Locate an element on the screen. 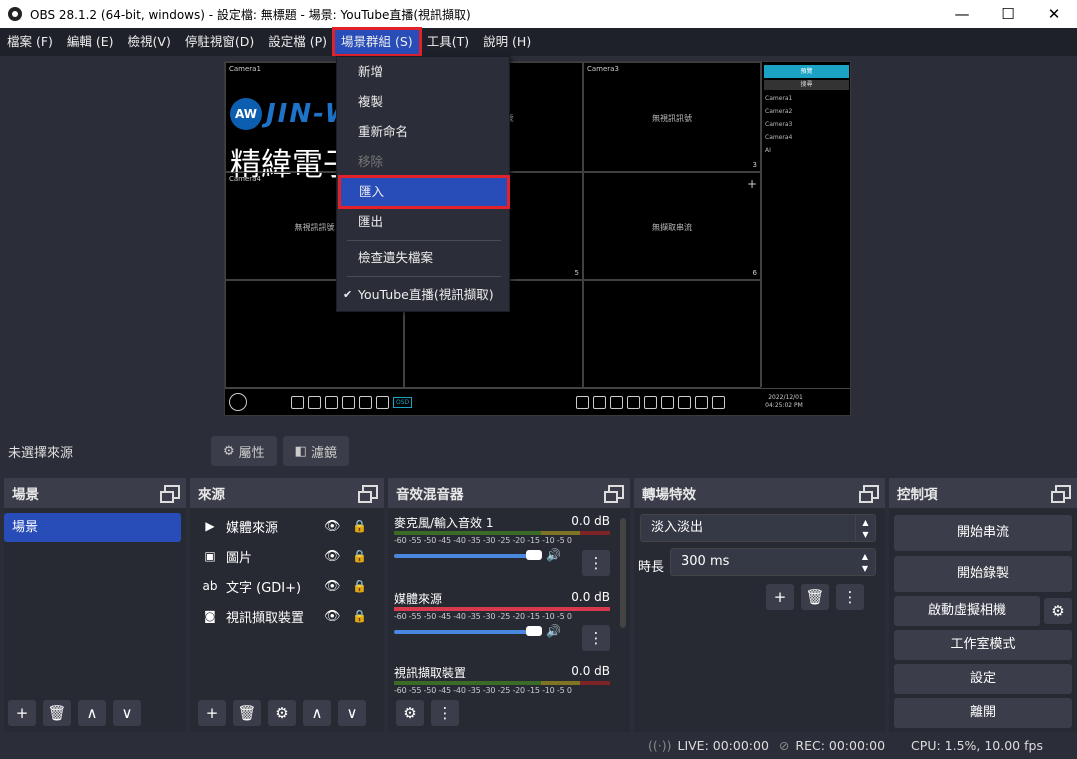  side-item: Camera1 is located at coordinates (779, 98).